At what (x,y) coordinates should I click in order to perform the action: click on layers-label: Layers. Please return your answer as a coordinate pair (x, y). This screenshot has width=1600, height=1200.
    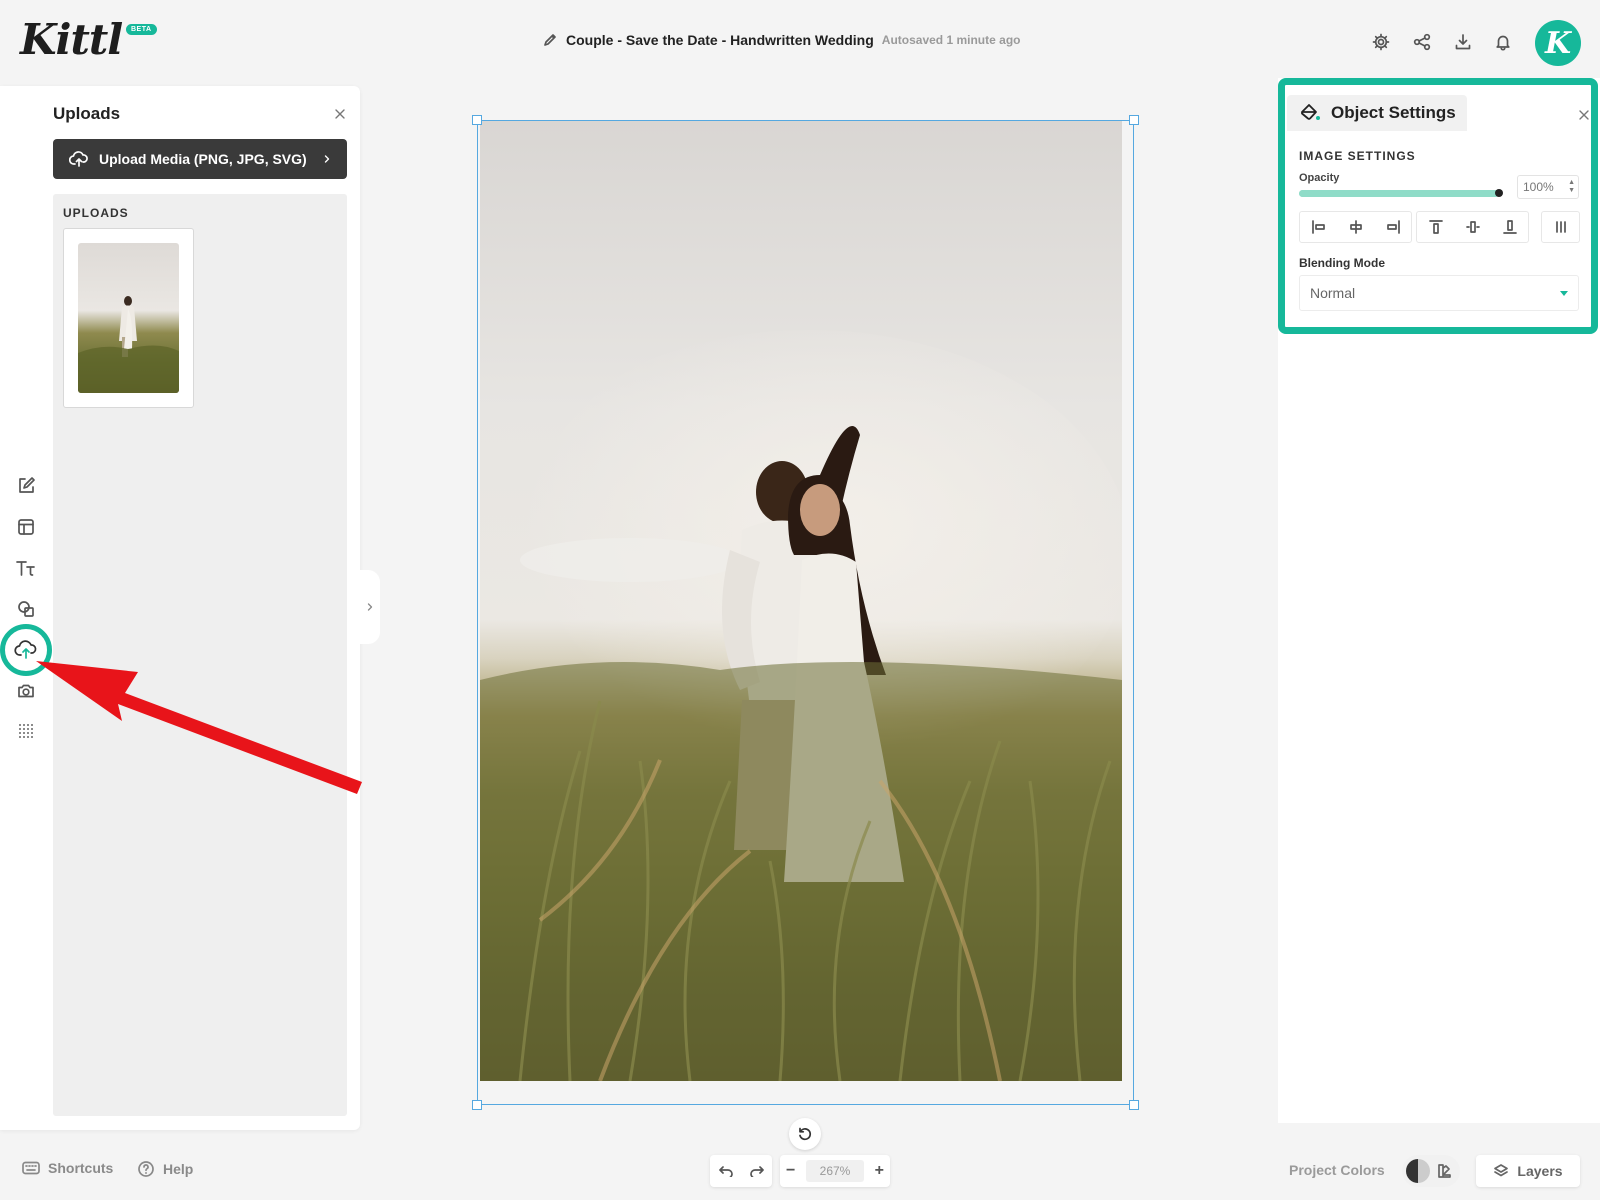
    Looking at the image, I should click on (1540, 1171).